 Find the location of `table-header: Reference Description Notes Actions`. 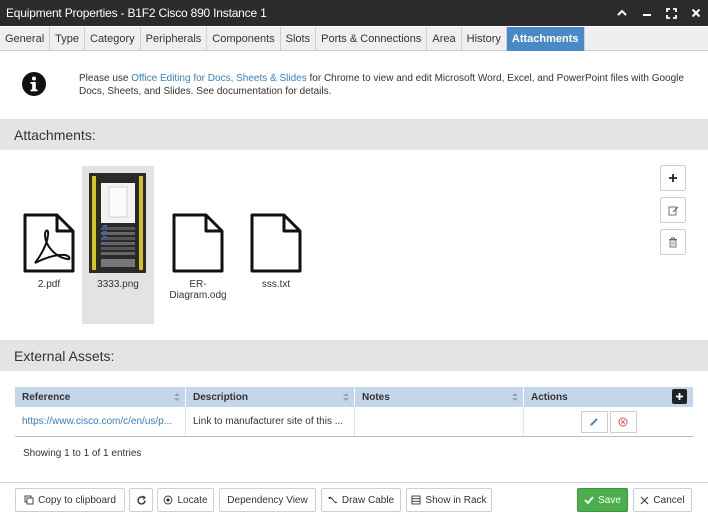

table-header: Reference Description Notes Actions is located at coordinates (354, 397).